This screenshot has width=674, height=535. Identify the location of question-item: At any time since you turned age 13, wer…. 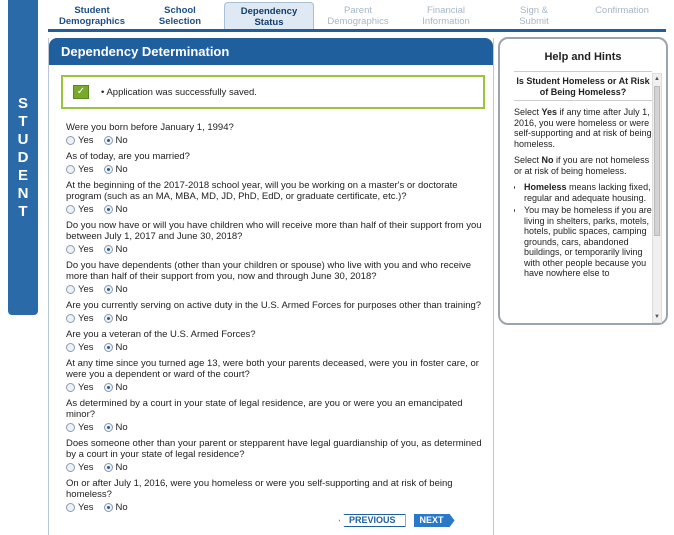
(276, 375).